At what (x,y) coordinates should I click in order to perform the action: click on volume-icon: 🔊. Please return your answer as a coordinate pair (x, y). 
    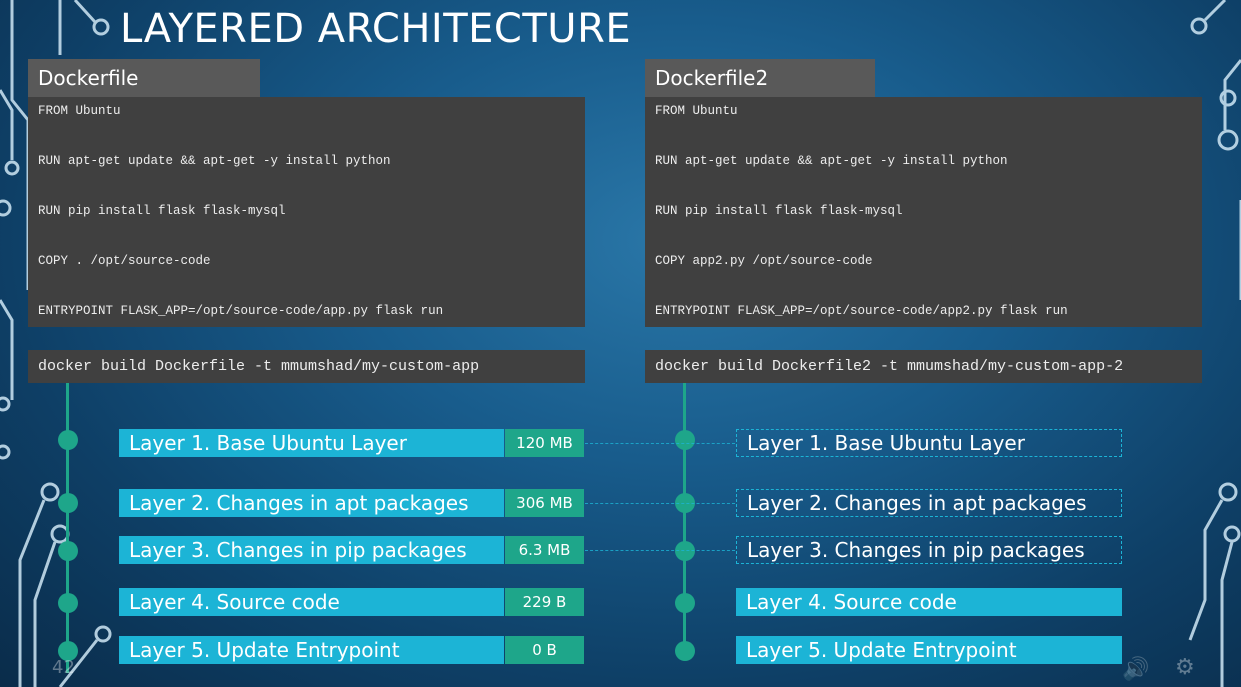
    Looking at the image, I should click on (1135, 669).